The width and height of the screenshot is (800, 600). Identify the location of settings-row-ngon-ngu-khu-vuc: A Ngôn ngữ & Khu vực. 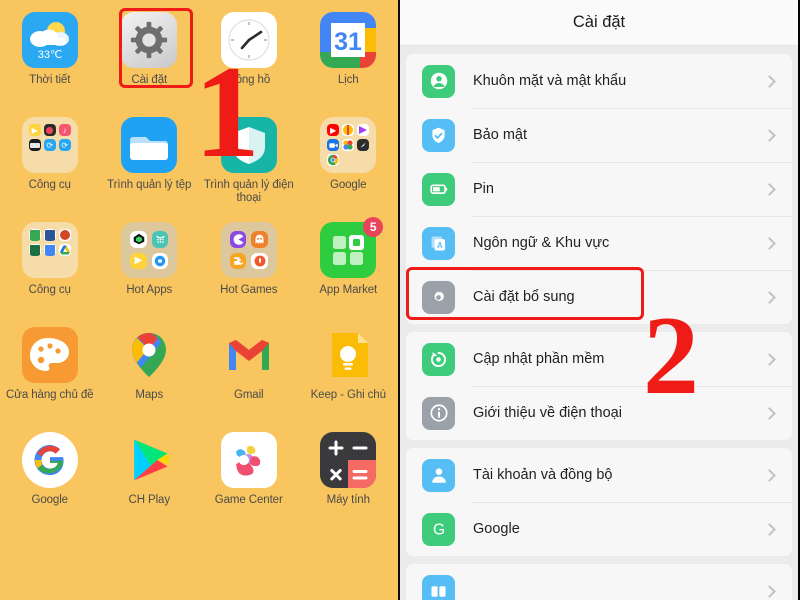
(599, 243).